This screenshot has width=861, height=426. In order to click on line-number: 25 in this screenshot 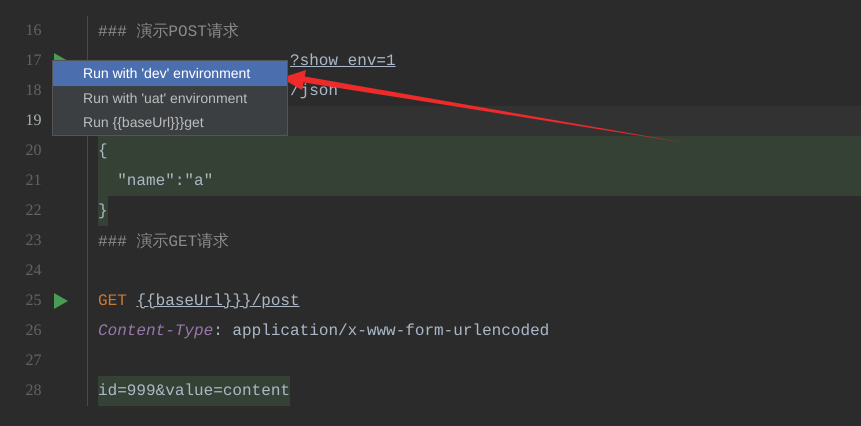, I will do `click(33, 301)`.